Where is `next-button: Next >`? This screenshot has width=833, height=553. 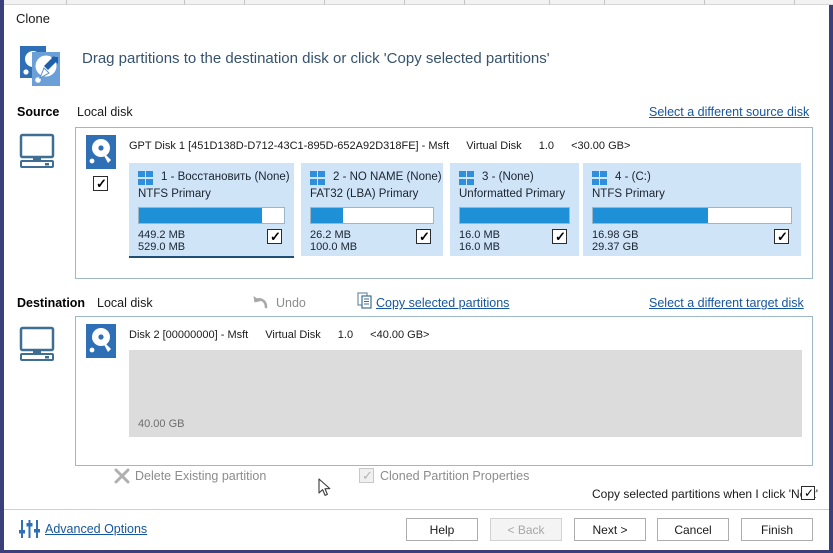
next-button: Next > is located at coordinates (610, 529).